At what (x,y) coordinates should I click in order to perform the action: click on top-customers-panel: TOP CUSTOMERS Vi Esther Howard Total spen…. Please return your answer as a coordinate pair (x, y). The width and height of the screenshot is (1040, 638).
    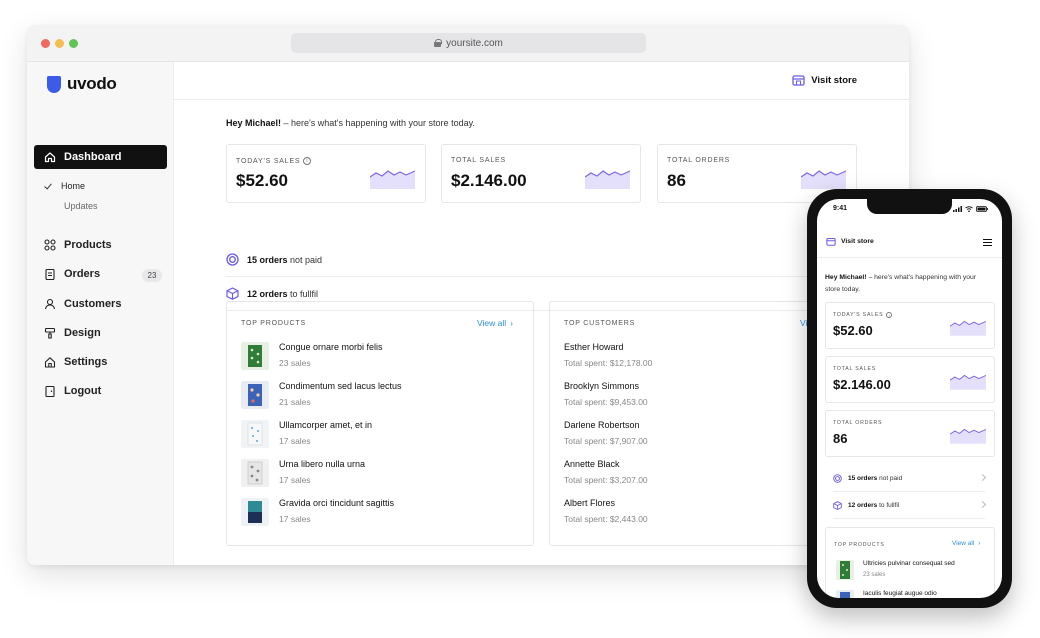
    Looking at the image, I should click on (699, 423).